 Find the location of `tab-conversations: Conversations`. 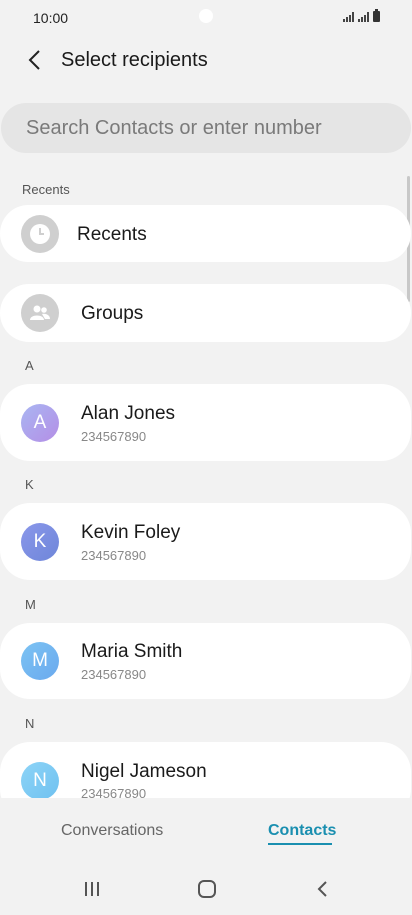

tab-conversations: Conversations is located at coordinates (112, 831).